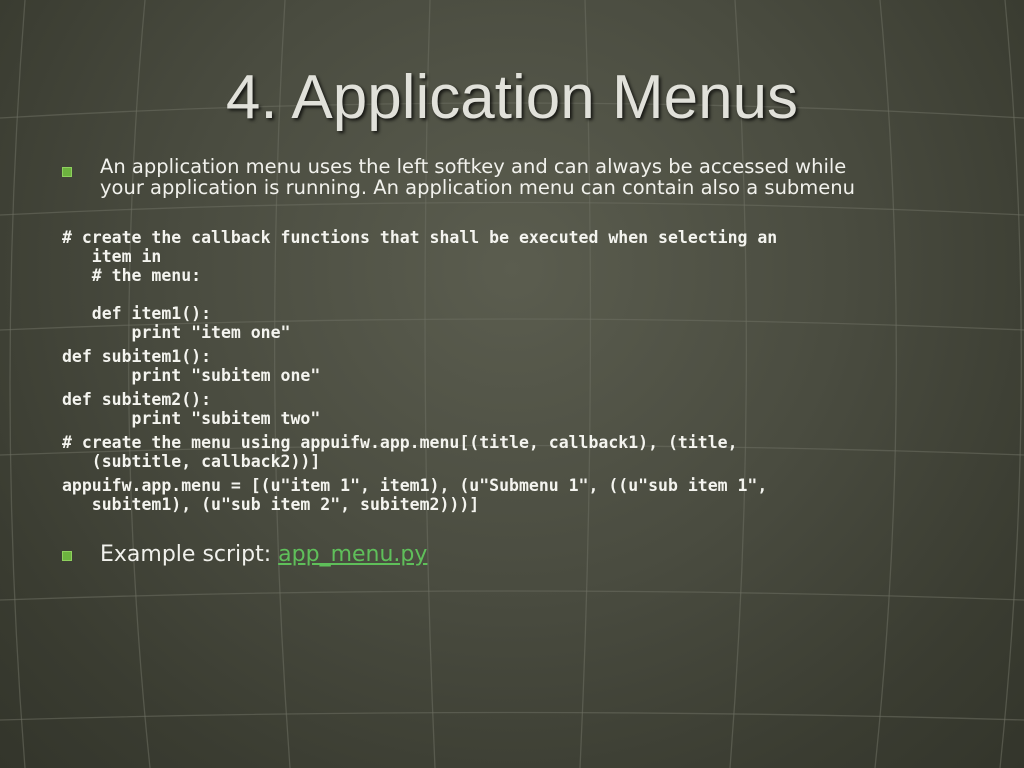 This screenshot has height=768, width=1024. I want to click on slide-title: 4. Application Menus, so click(512, 97).